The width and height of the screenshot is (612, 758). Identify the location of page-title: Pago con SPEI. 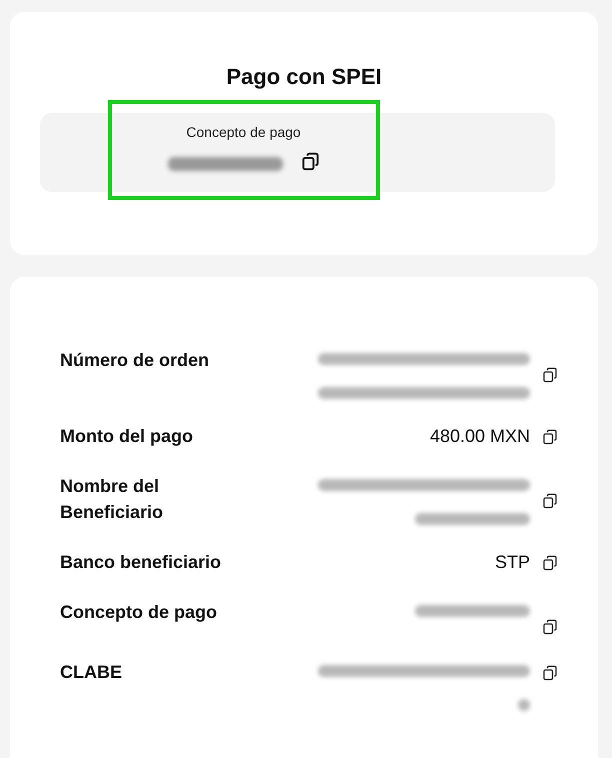
(304, 77).